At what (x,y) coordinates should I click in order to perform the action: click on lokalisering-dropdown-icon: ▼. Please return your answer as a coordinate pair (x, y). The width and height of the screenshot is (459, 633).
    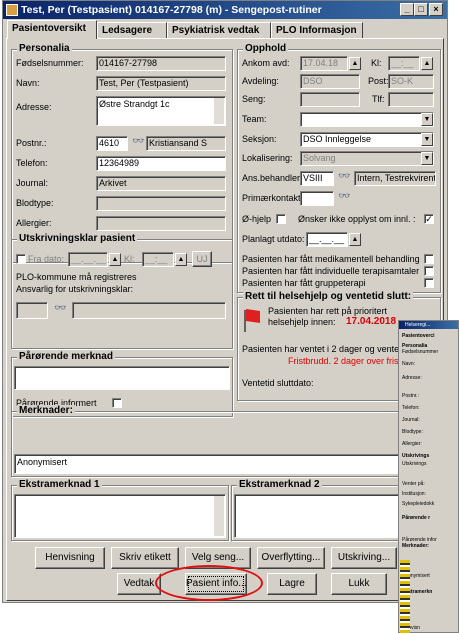
    Looking at the image, I should click on (427, 158).